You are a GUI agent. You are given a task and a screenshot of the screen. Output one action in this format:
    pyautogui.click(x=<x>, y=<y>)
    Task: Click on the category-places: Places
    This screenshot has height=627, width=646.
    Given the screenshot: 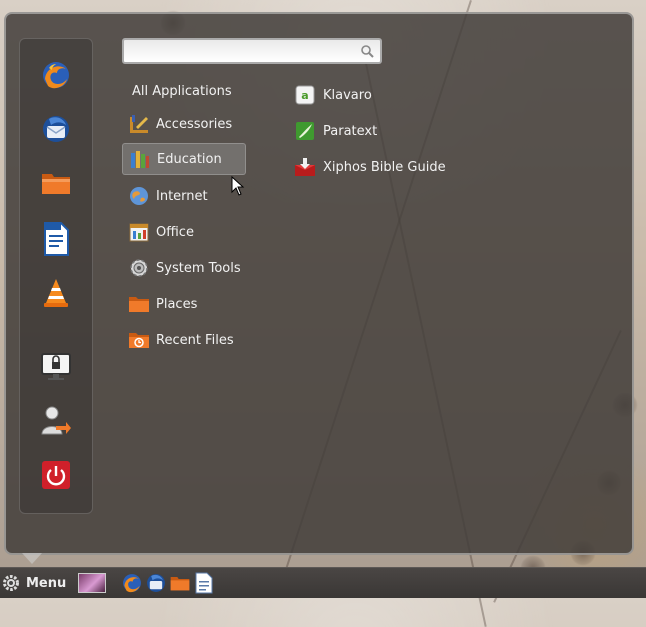 What is the action you would take?
    pyautogui.click(x=184, y=304)
    